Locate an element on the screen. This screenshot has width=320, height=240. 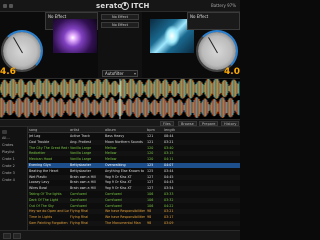
cell-length: 04:43 is located at coordinates (169, 182).